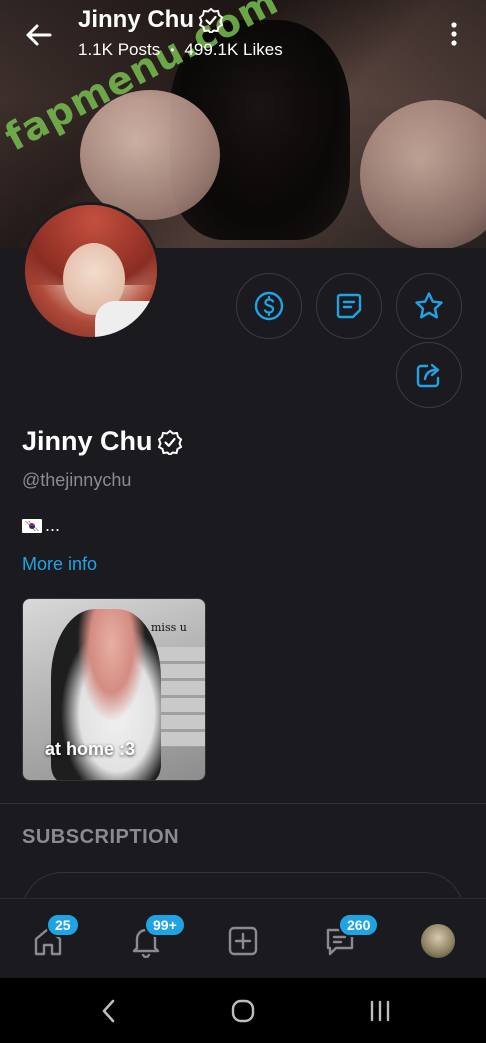 The height and width of the screenshot is (1043, 486). Describe the element at coordinates (126, 319) in the screenshot. I see `avatar-shirt` at that location.